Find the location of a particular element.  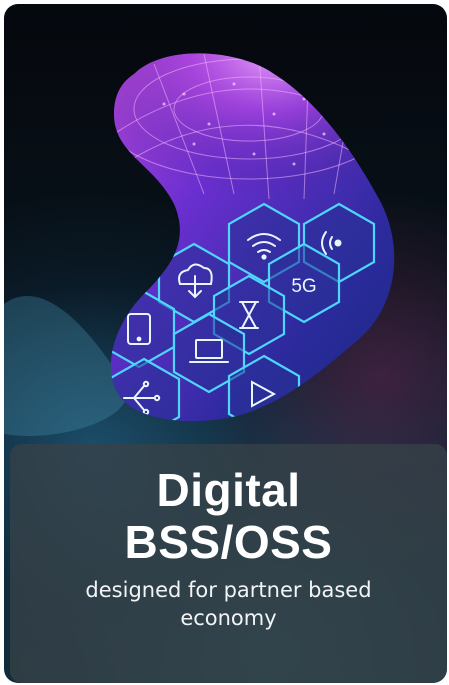

5g-label: 5G is located at coordinates (303, 286).